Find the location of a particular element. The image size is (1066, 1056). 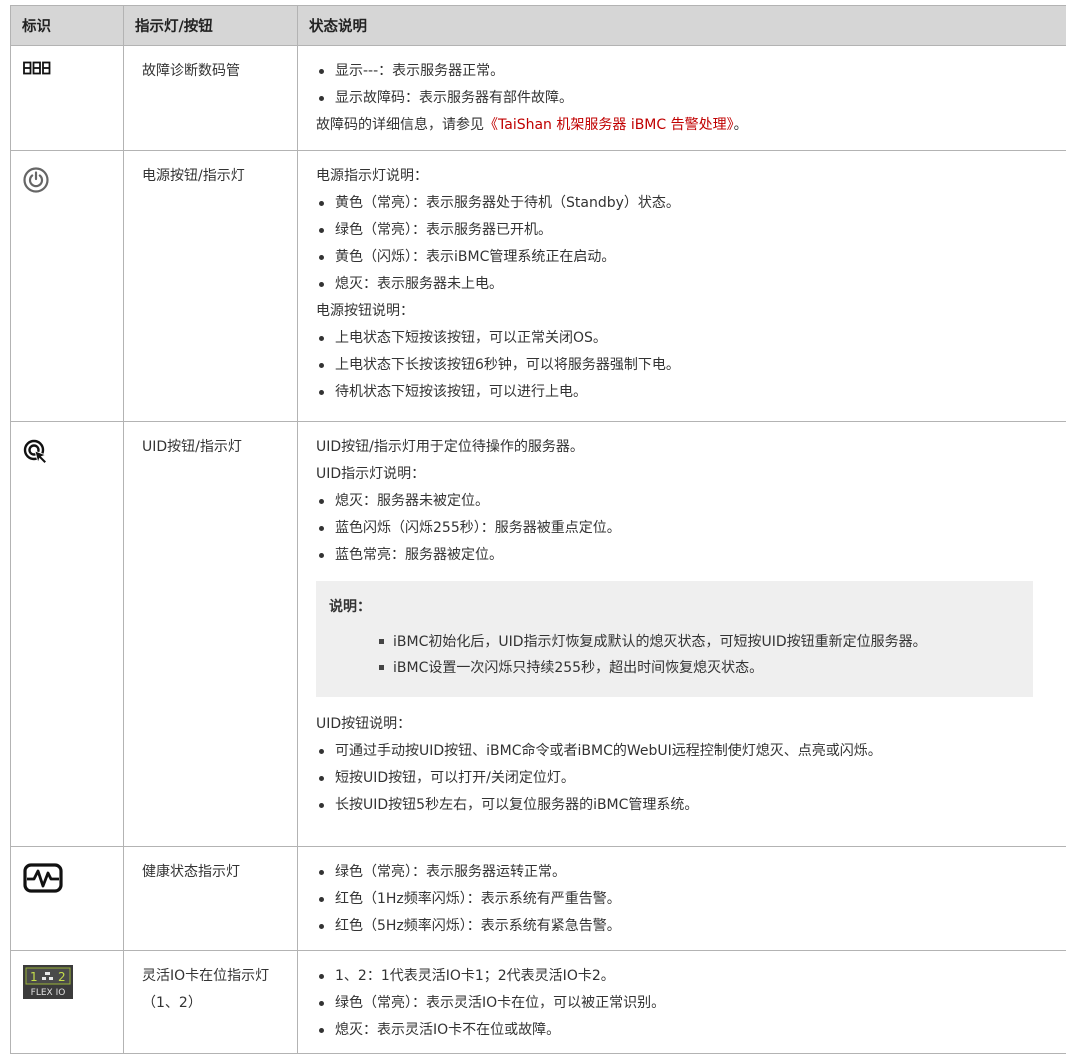

list-item: 显示---：表示服务器正常。 is located at coordinates (686, 71).